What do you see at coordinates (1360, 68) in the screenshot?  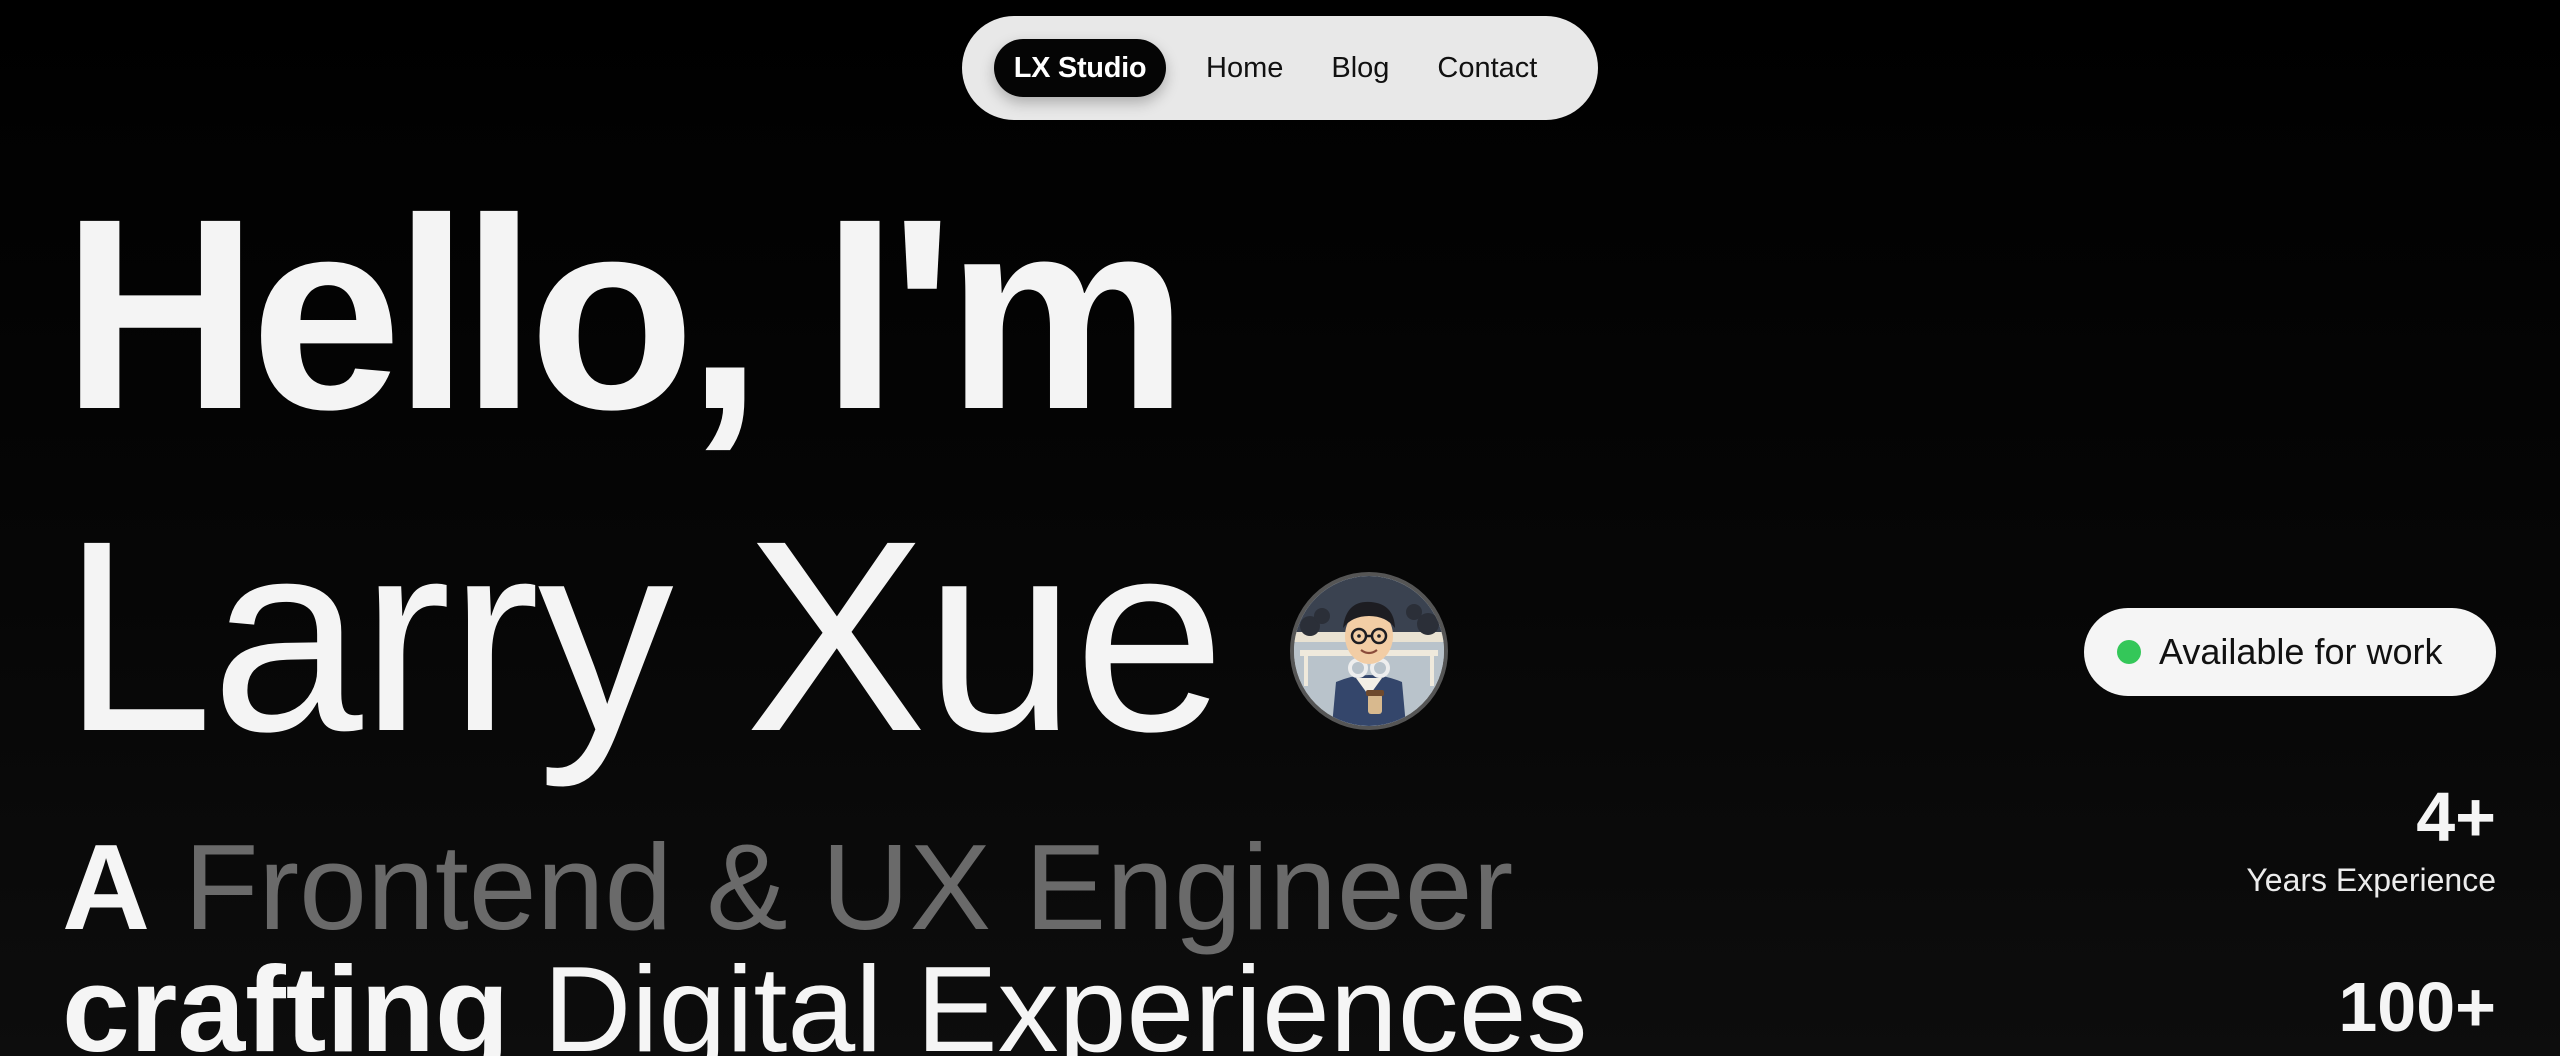 I see `nav-link-blog: Blog` at bounding box center [1360, 68].